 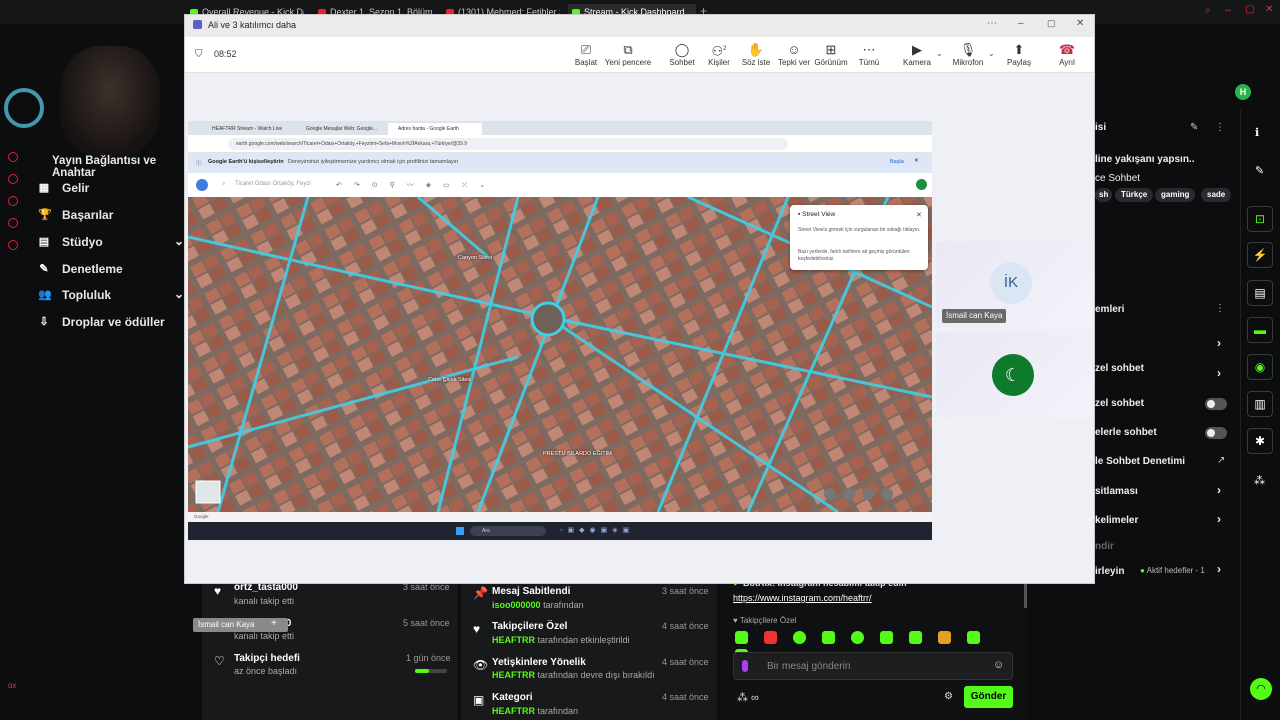 I want to click on participant-tile: ☾, so click(x=1014, y=375).